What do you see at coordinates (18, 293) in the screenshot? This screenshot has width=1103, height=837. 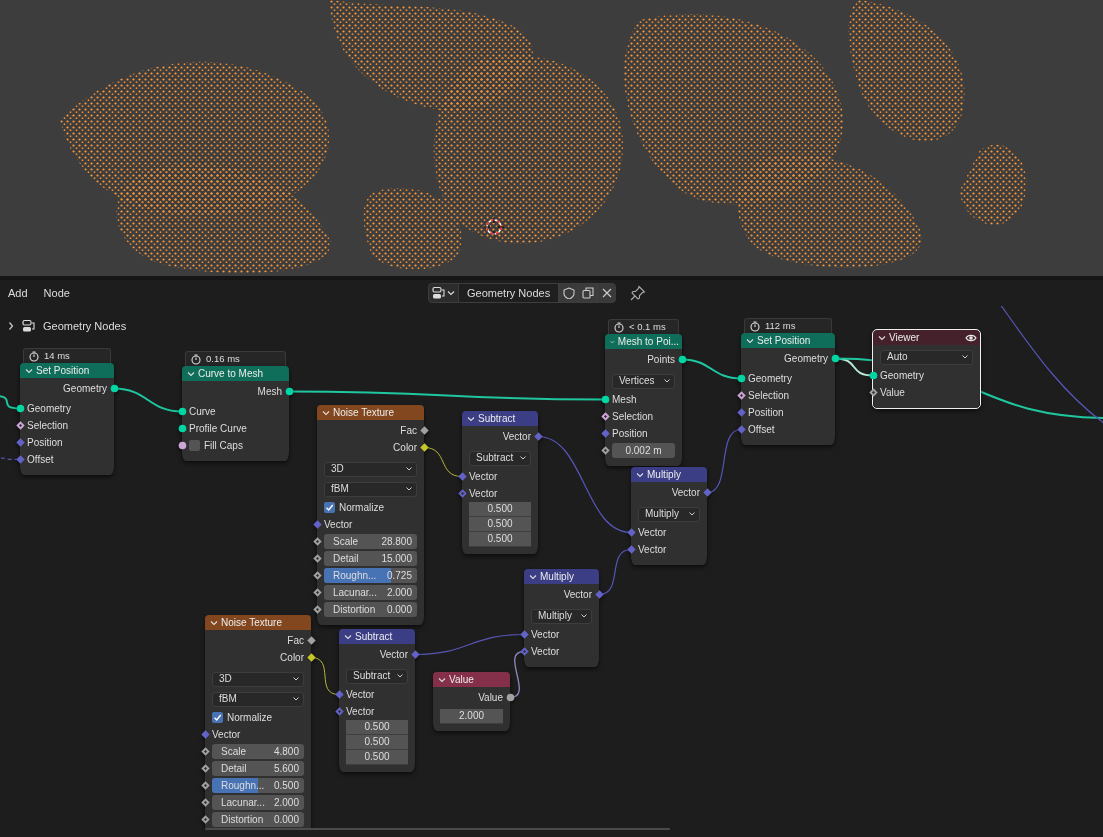 I see `menu-item: Add` at bounding box center [18, 293].